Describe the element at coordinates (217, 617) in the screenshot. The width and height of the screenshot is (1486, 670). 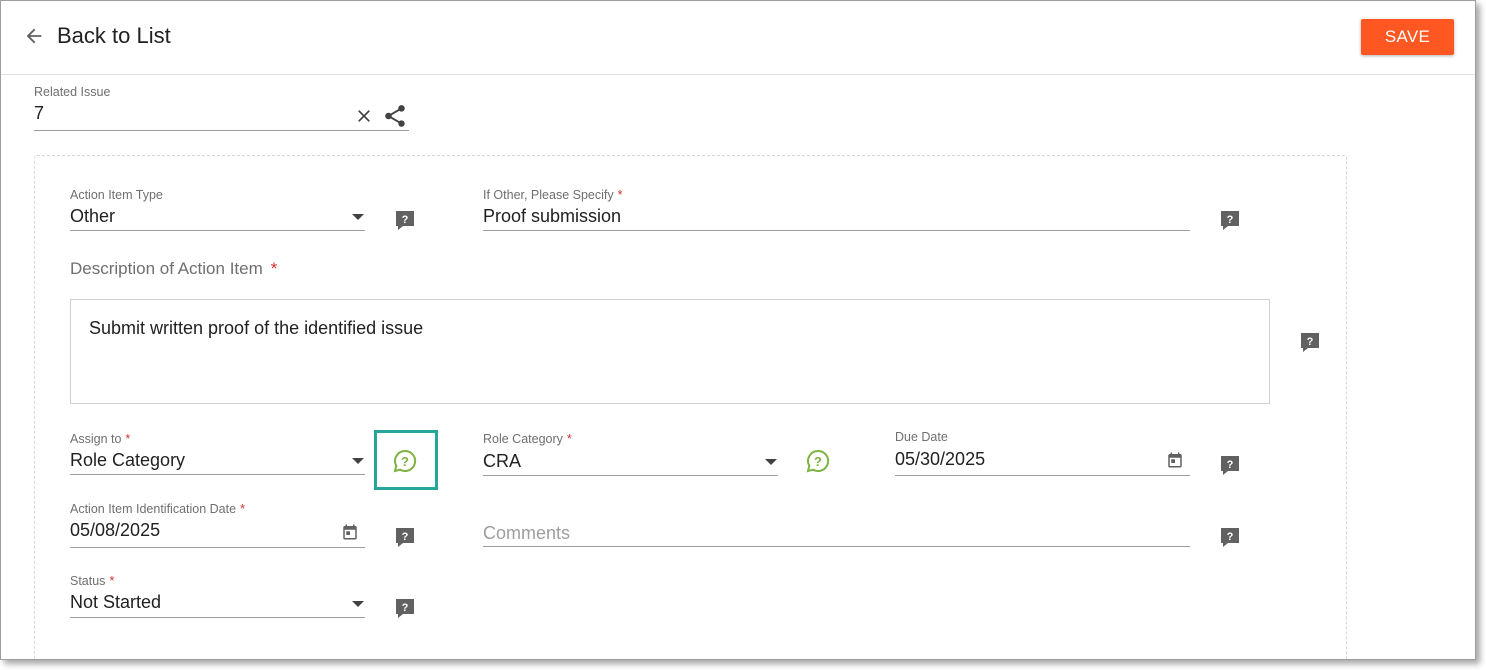
I see `status-underline` at that location.